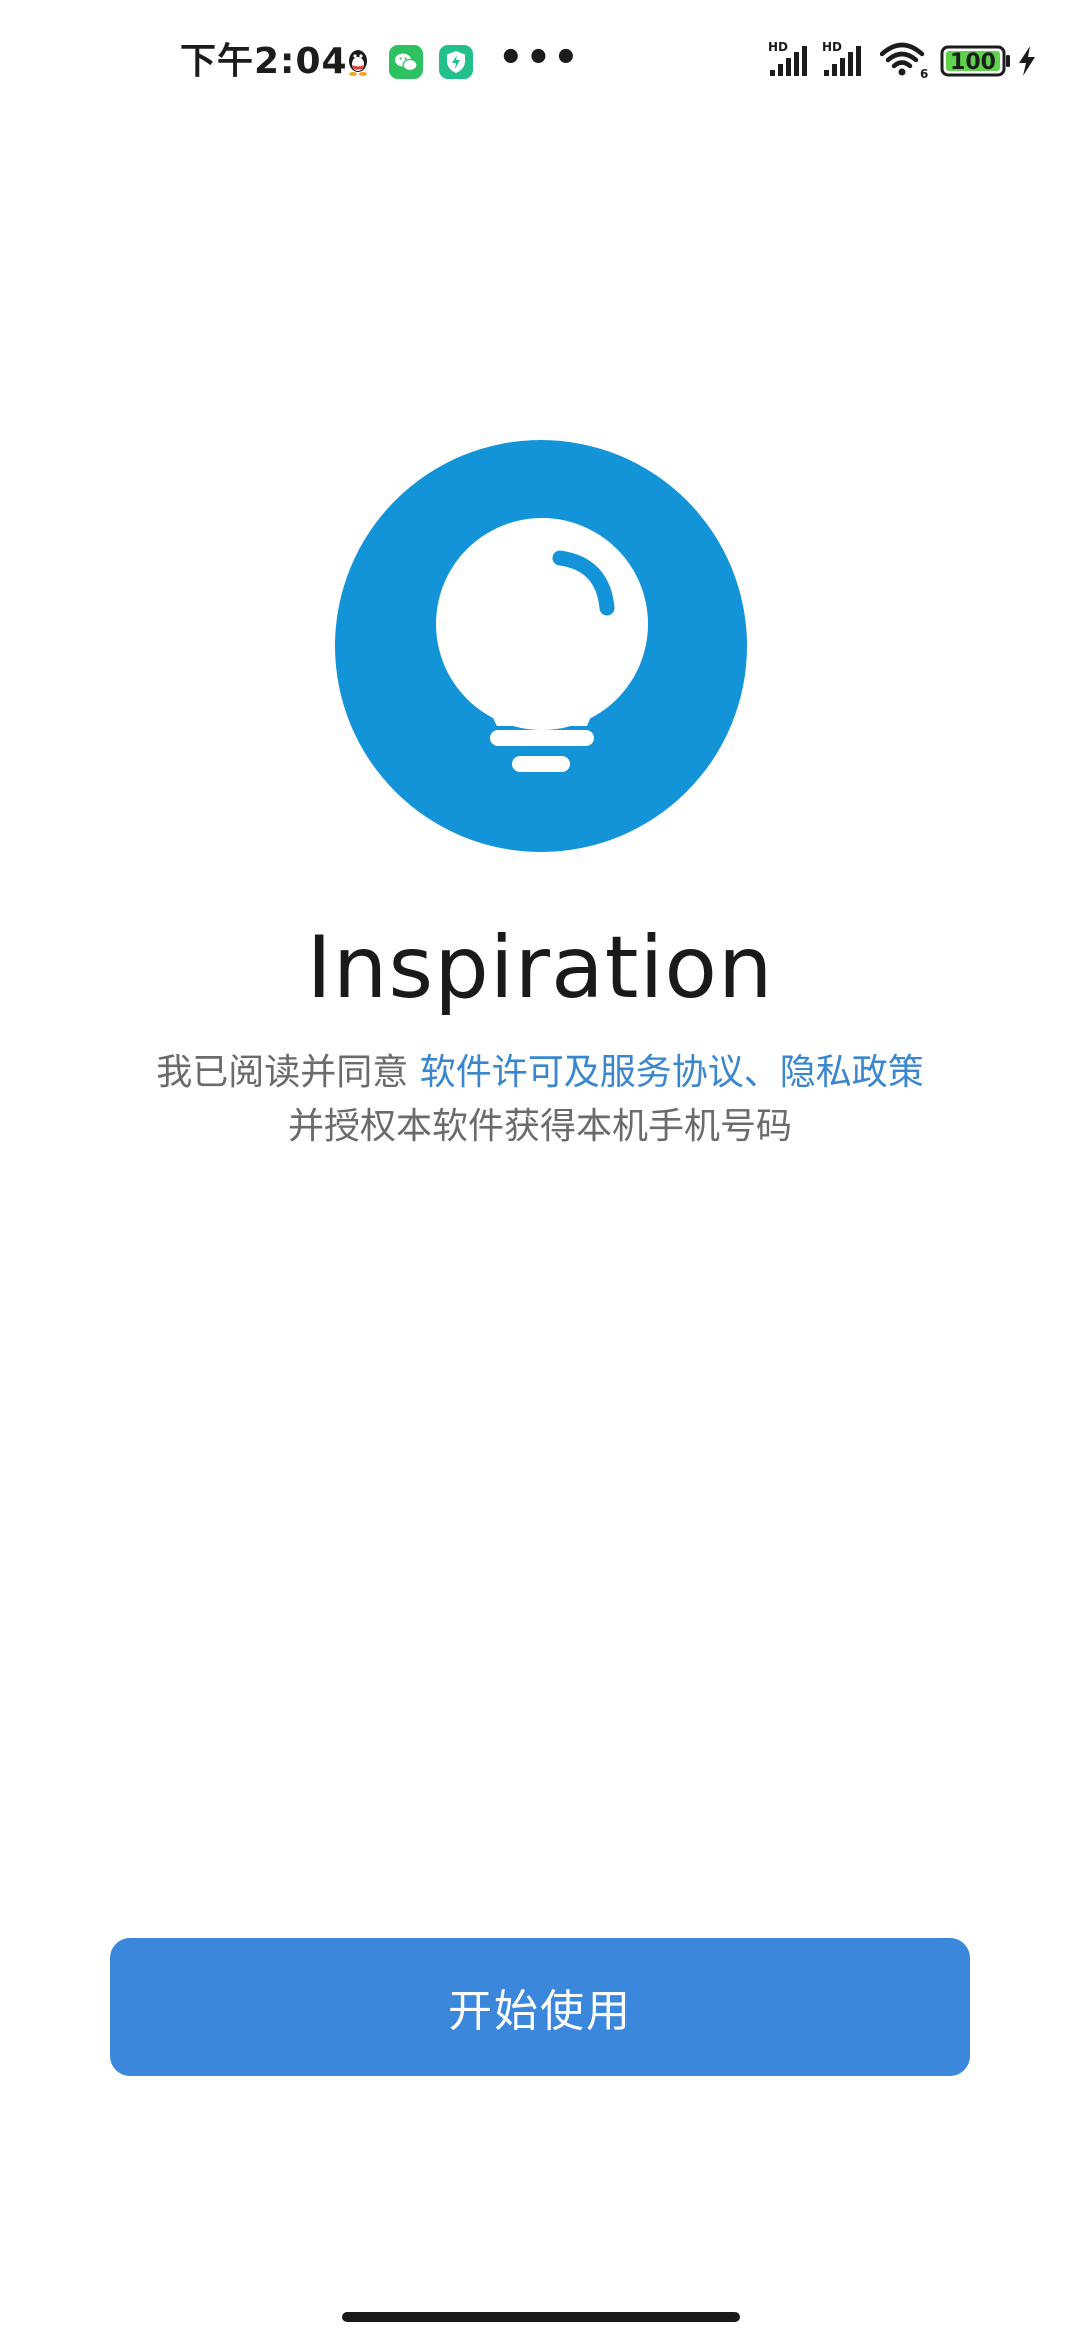 This screenshot has height=2340, width=1080. What do you see at coordinates (541, 2317) in the screenshot?
I see `home-indicator` at bounding box center [541, 2317].